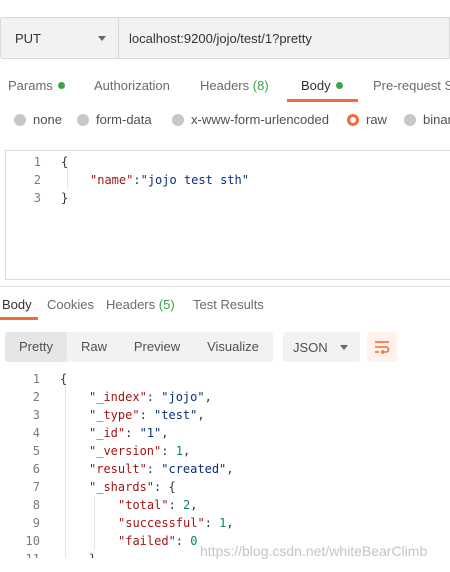  Describe the element at coordinates (131, 304) in the screenshot. I see `resp-tab-headers-label: Headers` at that location.